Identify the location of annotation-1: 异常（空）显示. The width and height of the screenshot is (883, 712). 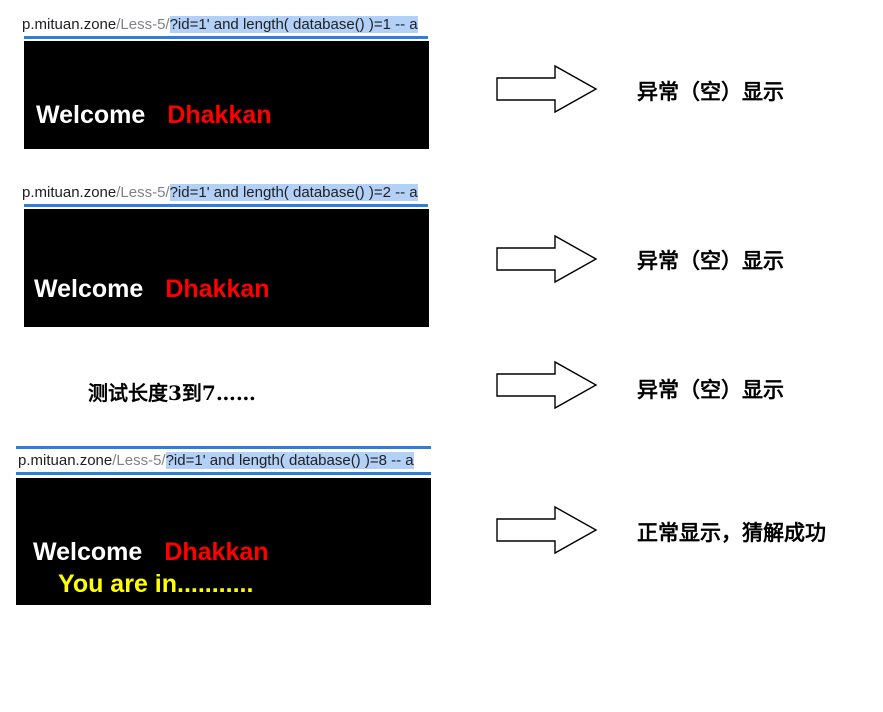
(710, 91).